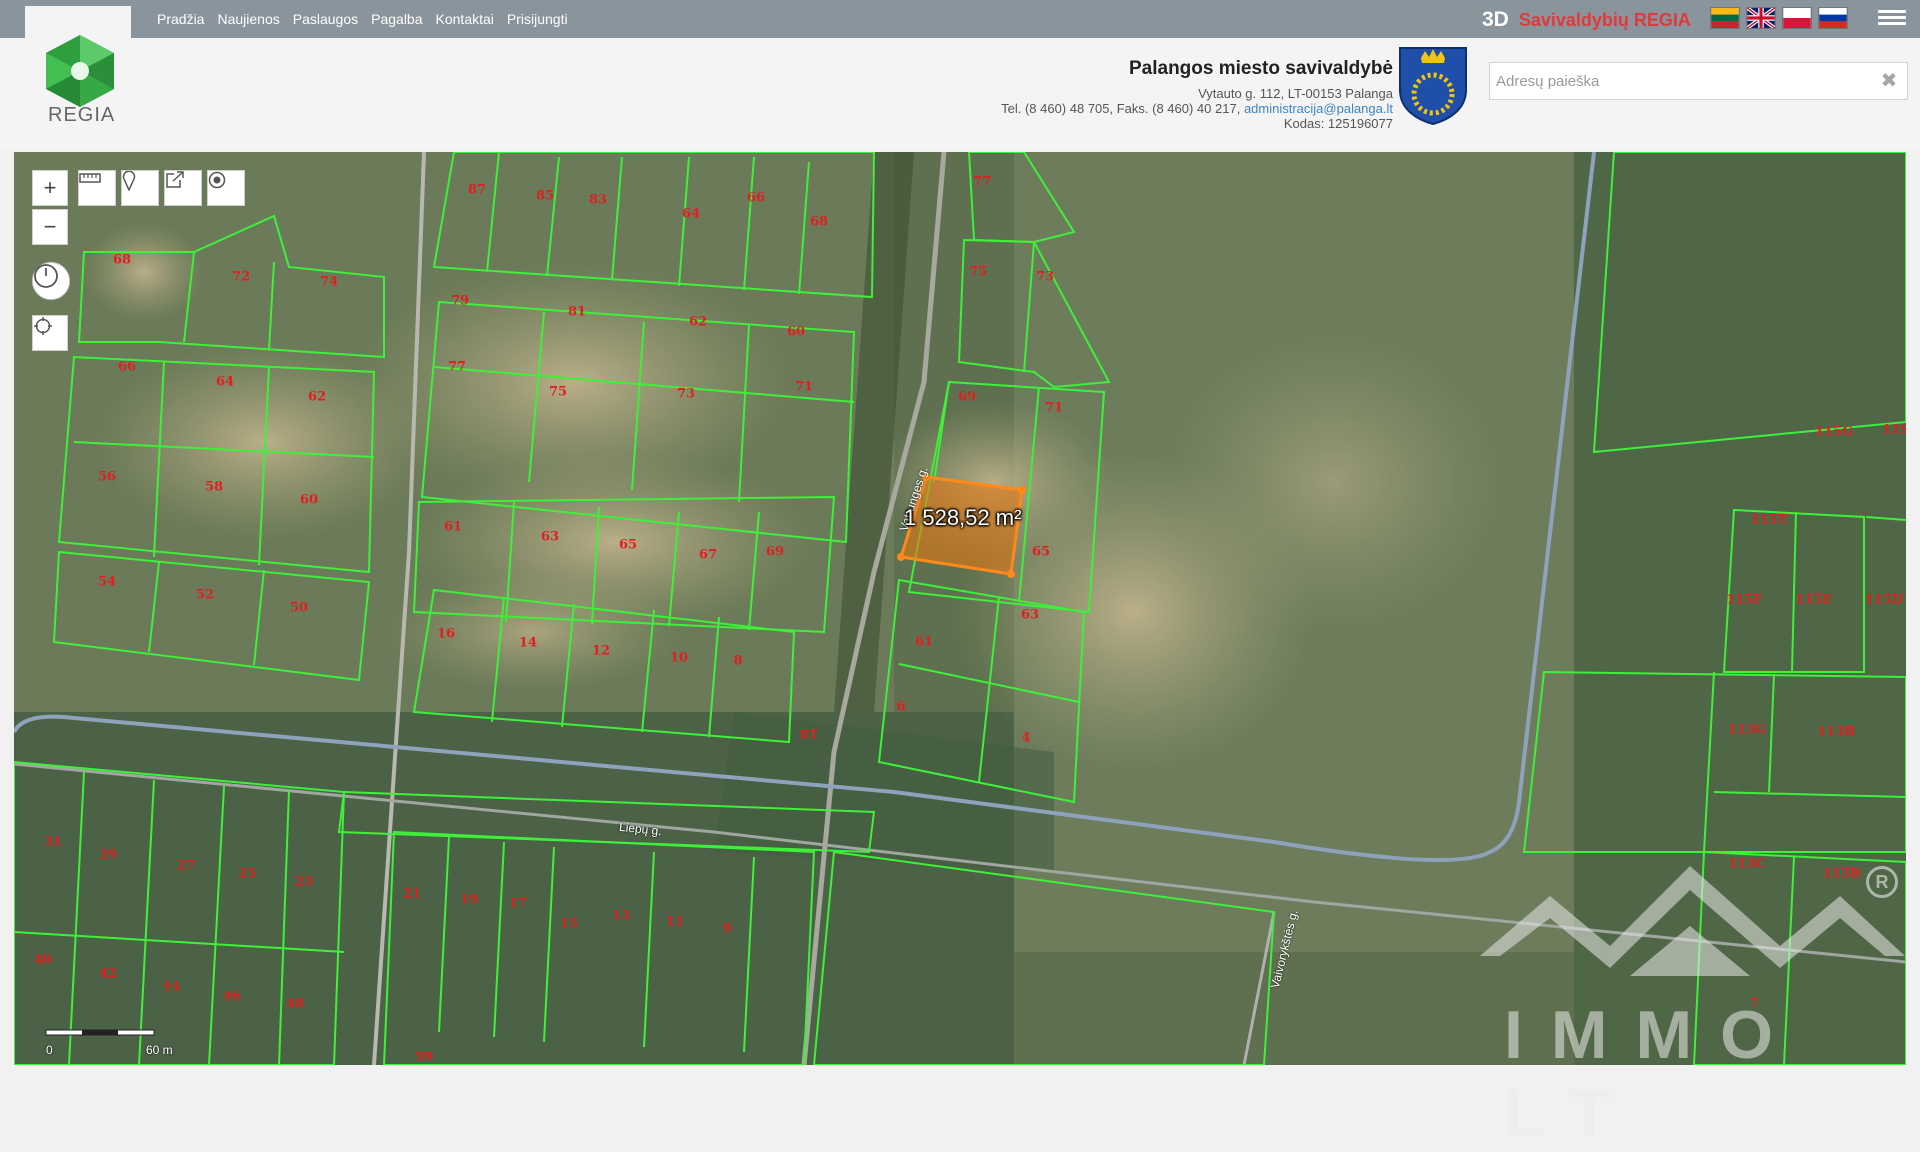 Image resolution: width=1920 pixels, height=1152 pixels. Describe the element at coordinates (183, 188) in the screenshot. I see `share-icon` at that location.